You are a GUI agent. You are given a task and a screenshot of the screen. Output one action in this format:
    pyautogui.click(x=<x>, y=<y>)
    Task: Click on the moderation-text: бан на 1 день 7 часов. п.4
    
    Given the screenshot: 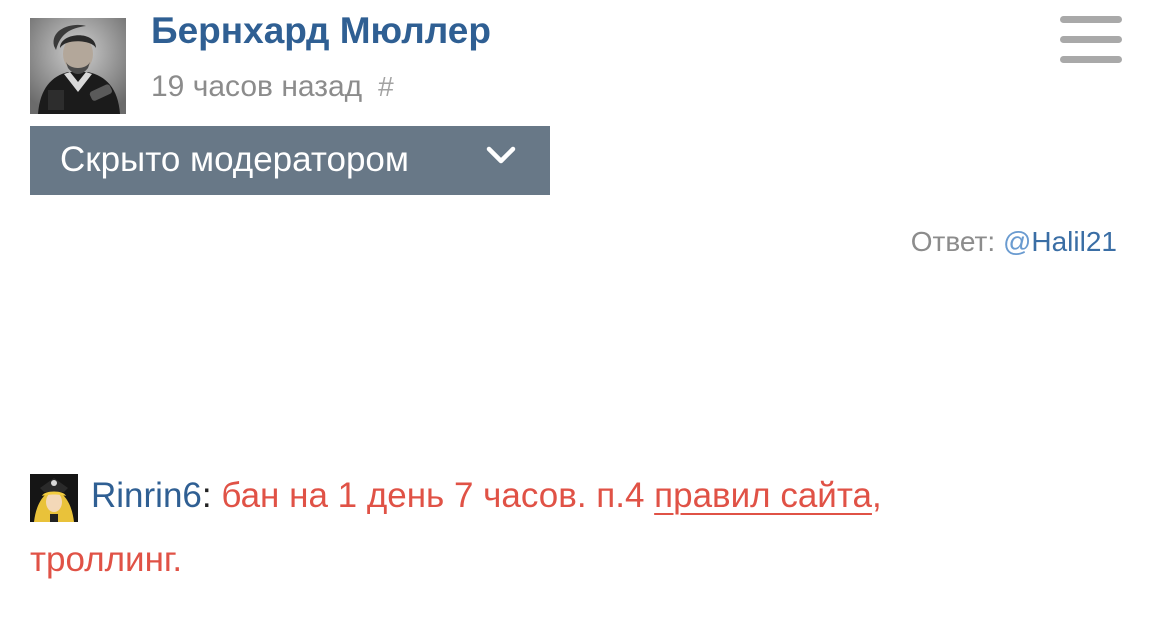 What is the action you would take?
    pyautogui.click(x=433, y=495)
    